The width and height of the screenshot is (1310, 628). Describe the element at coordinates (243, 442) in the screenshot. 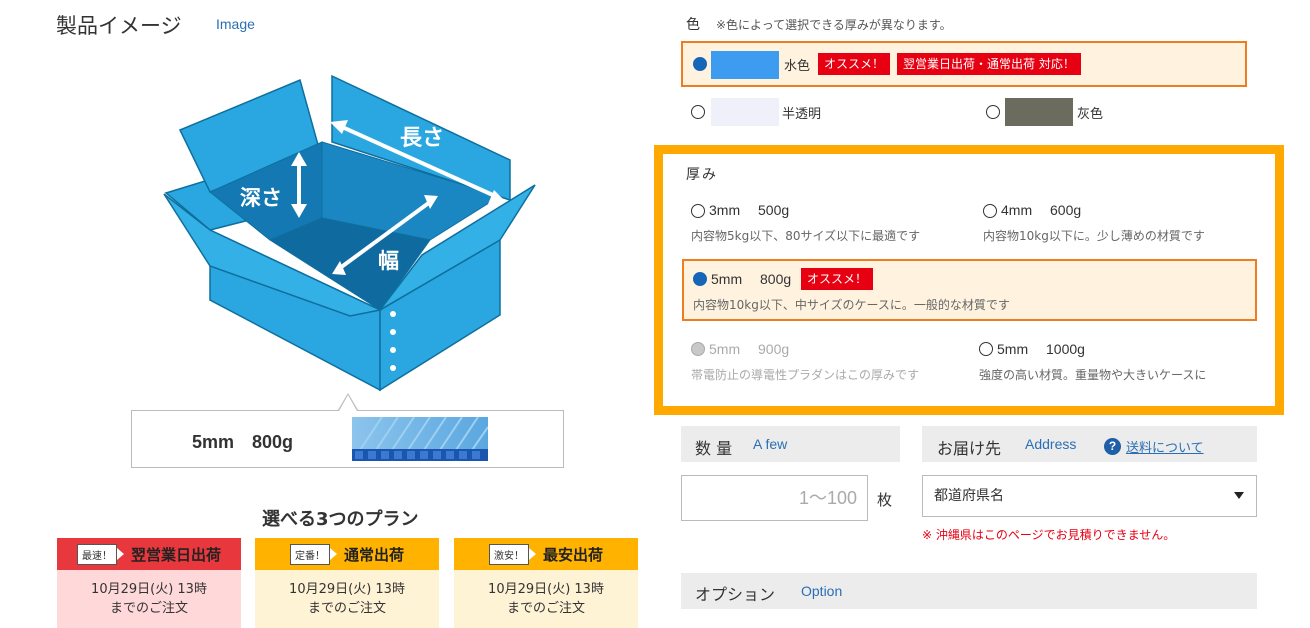

I see `spec-text: 5mm 800g` at that location.